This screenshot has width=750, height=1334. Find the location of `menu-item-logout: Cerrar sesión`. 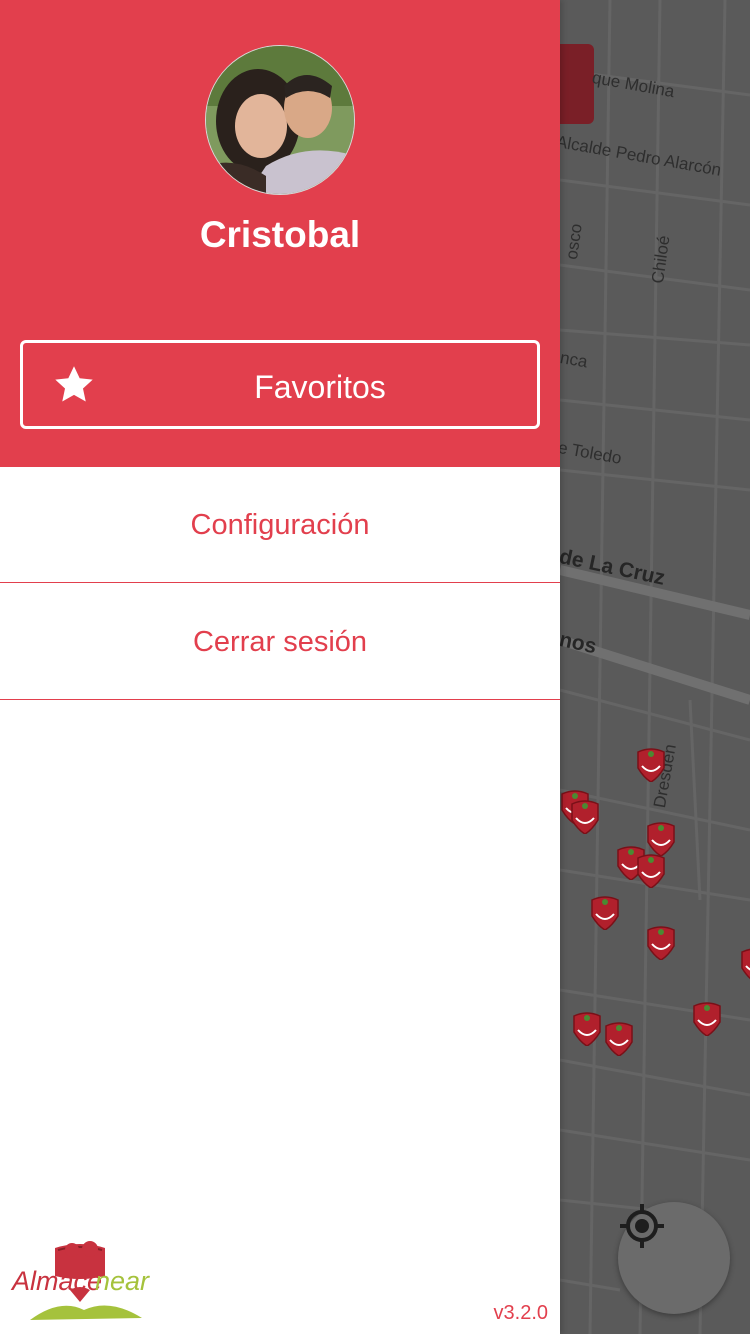

menu-item-logout: Cerrar sesión is located at coordinates (280, 642).